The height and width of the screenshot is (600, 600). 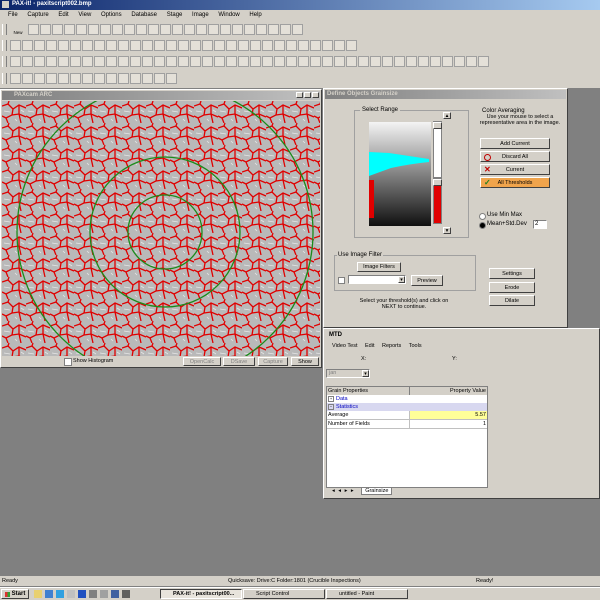 I want to click on maximize-icon, so click(x=307, y=95).